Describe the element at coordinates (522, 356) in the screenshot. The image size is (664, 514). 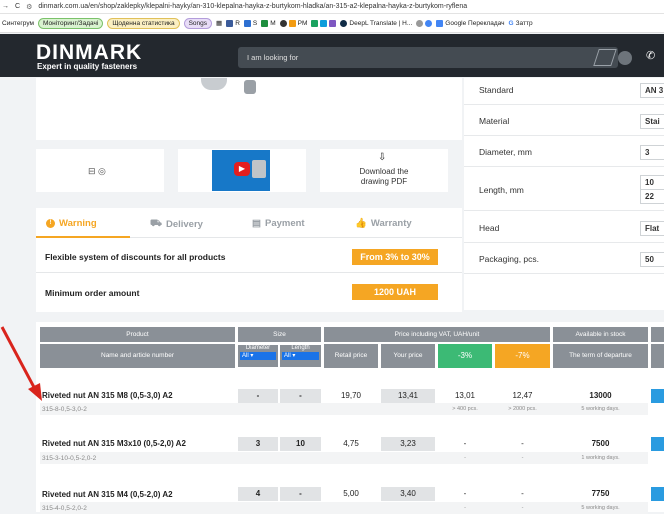
I see `th-discount-7: -7%` at that location.